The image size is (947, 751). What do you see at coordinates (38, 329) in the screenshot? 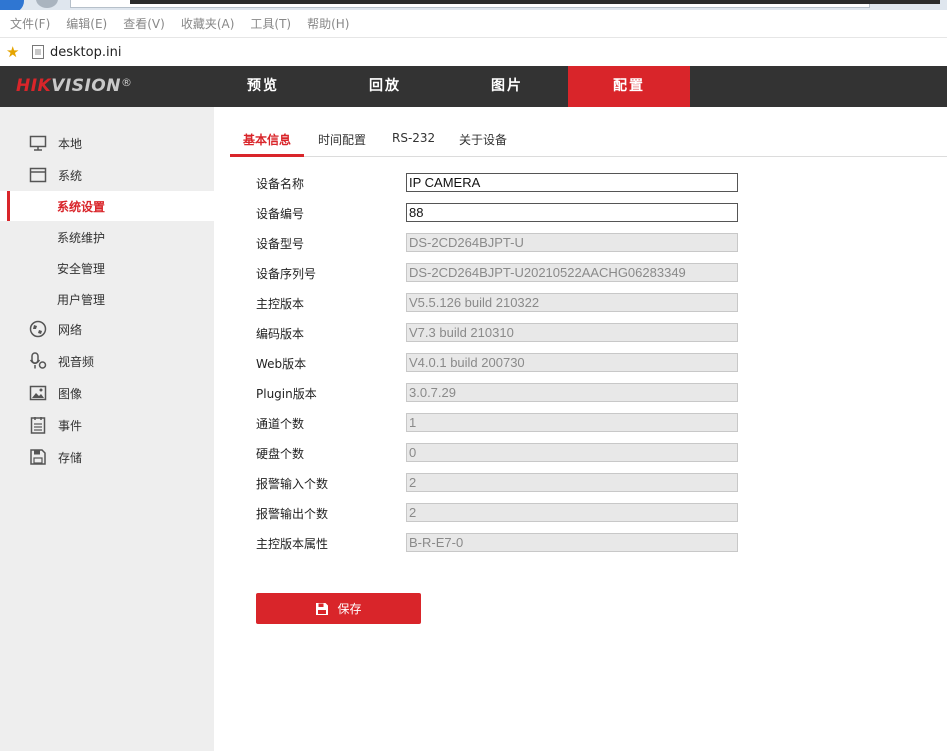
I see `globe-icon` at bounding box center [38, 329].